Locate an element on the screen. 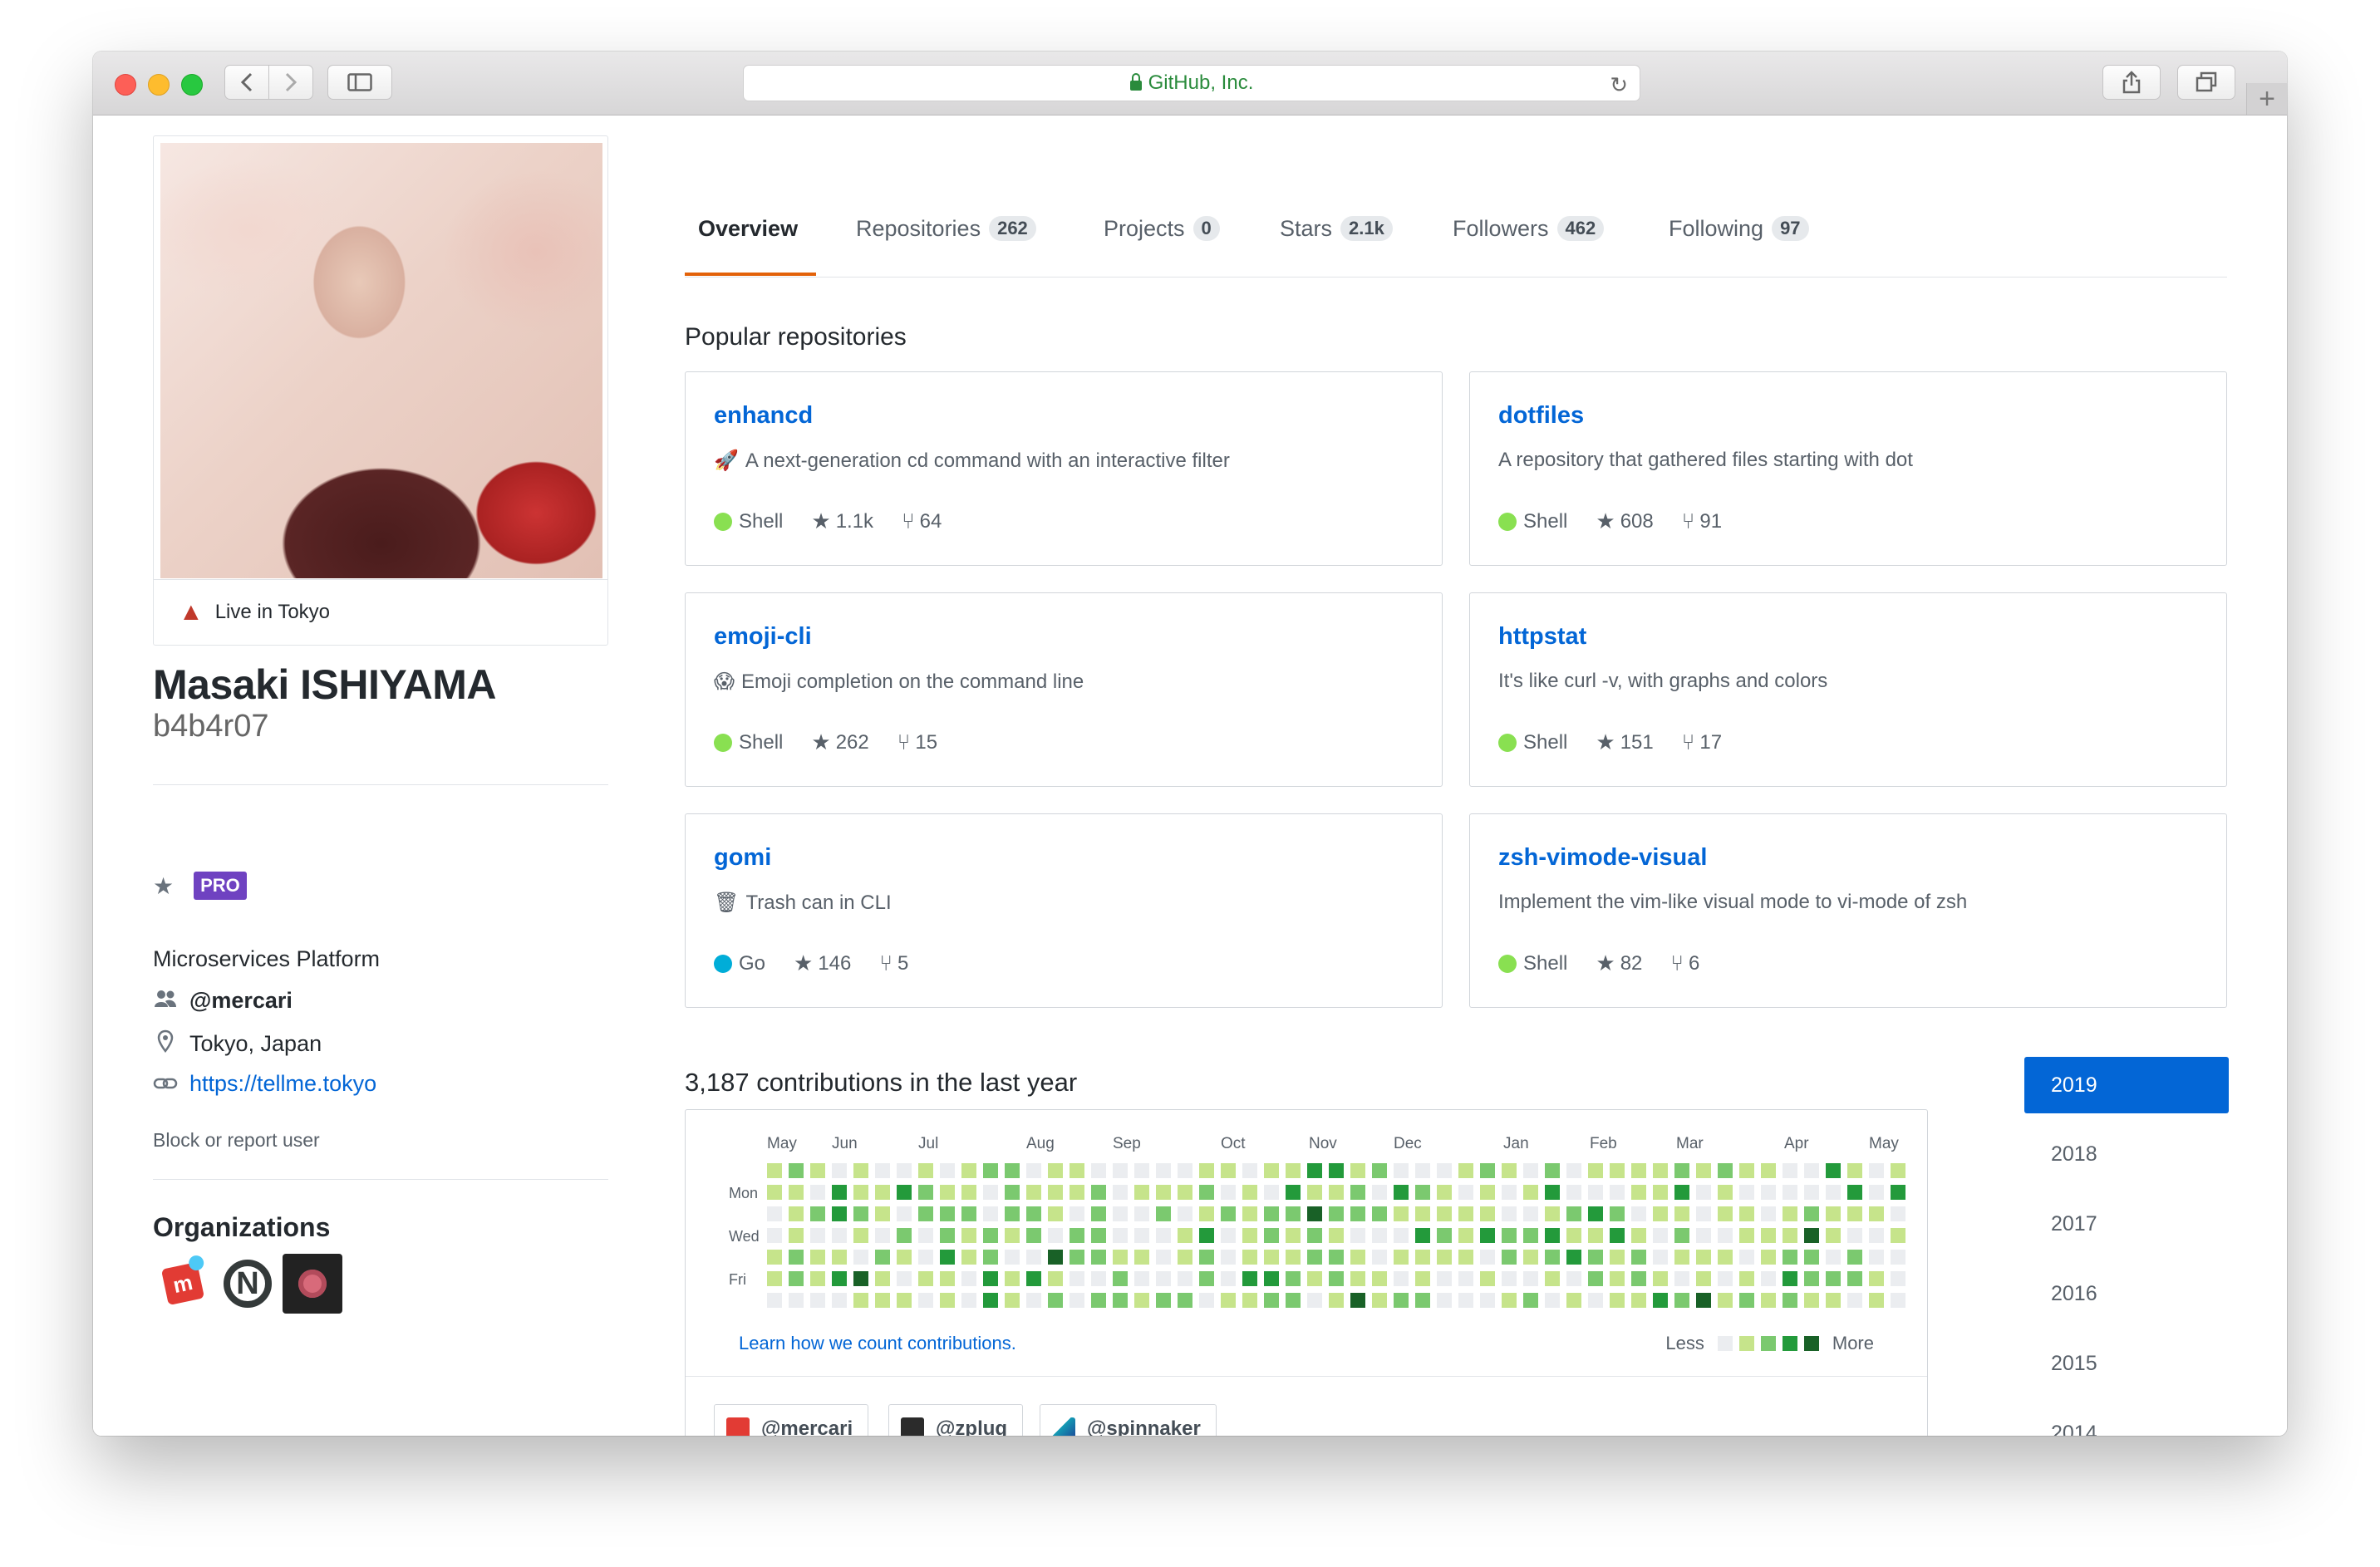 This screenshot has width=2380, height=1567. repo-name-link: zsh-vimode-visual is located at coordinates (1602, 858).